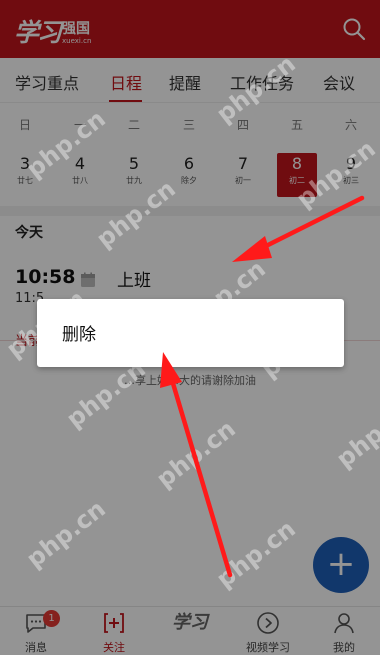 This screenshot has height=655, width=380. What do you see at coordinates (190, 333) in the screenshot?
I see `context-menu-dialog: 删除` at bounding box center [190, 333].